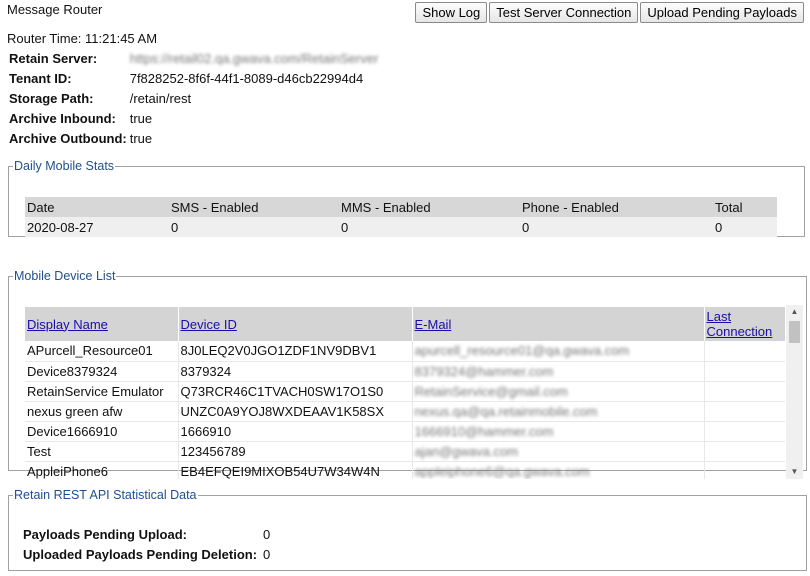 The width and height of the screenshot is (810, 576). I want to click on device-display-name: Test, so click(102, 451).